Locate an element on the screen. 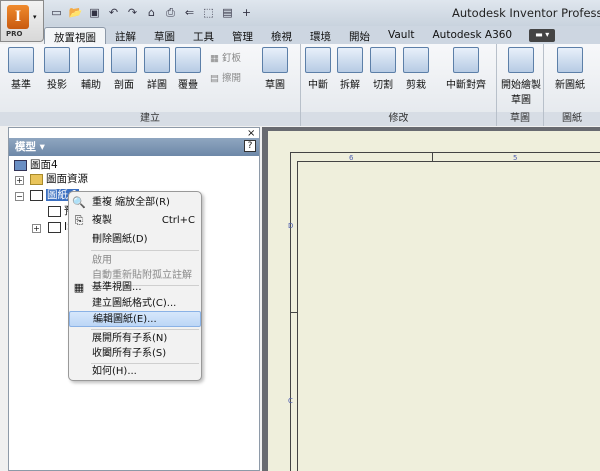  quick-access-toolbar: ▭ 📂 ▣ ↶ ↷ ⌂ ⎙ ⇐ ⬚ ▤ + is located at coordinates (151, 13).